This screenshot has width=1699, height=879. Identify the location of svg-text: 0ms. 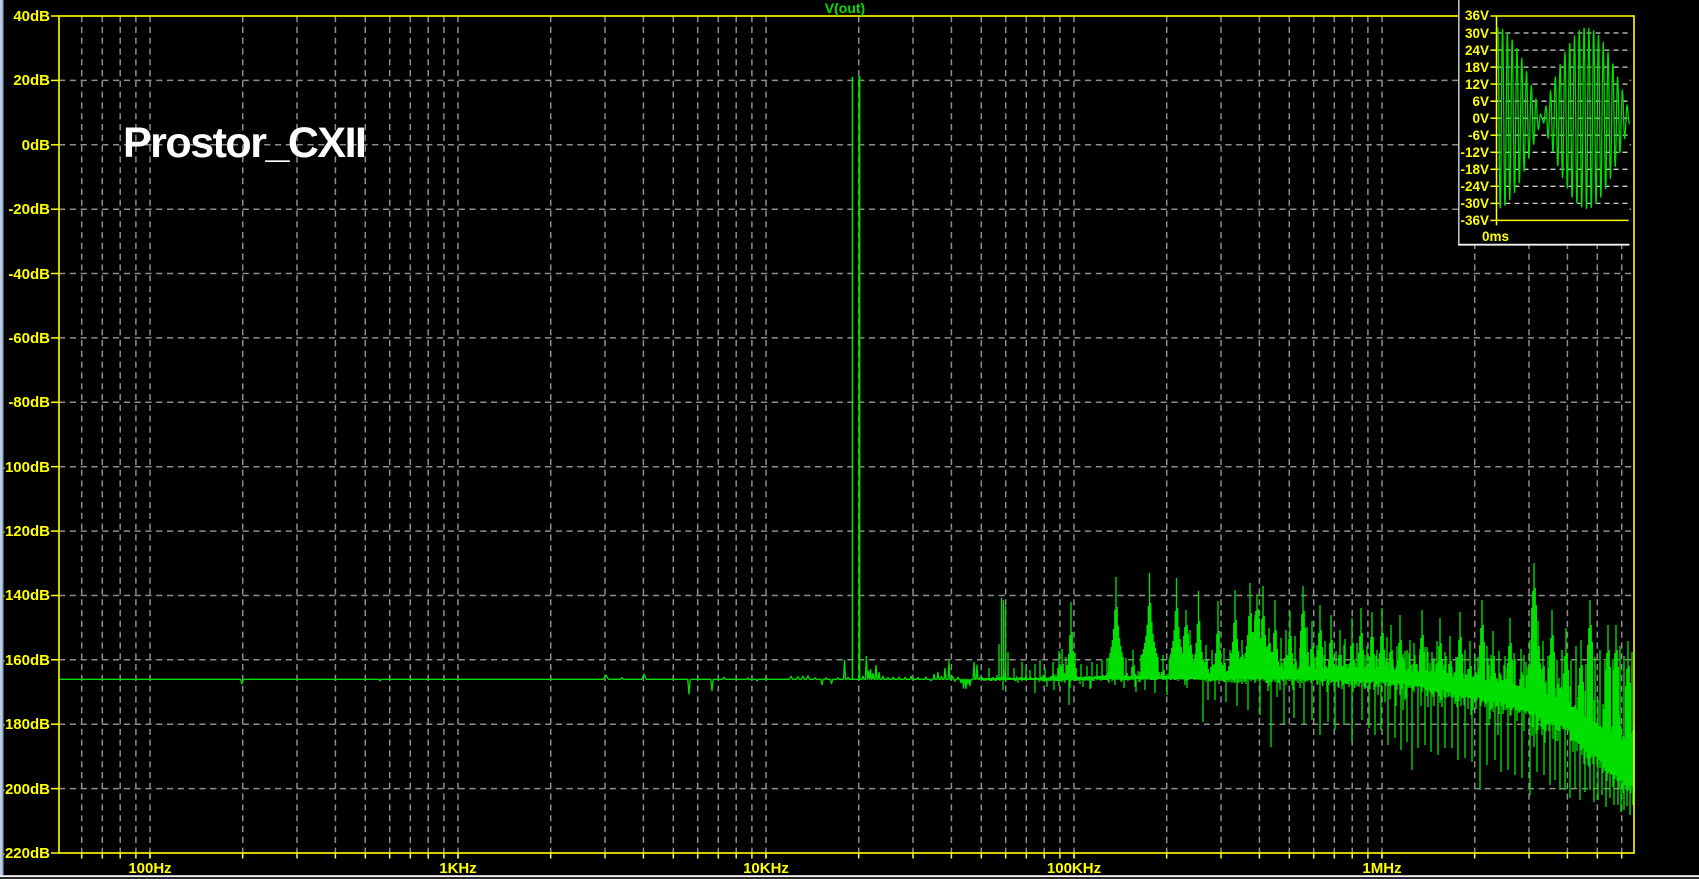
(1495, 236).